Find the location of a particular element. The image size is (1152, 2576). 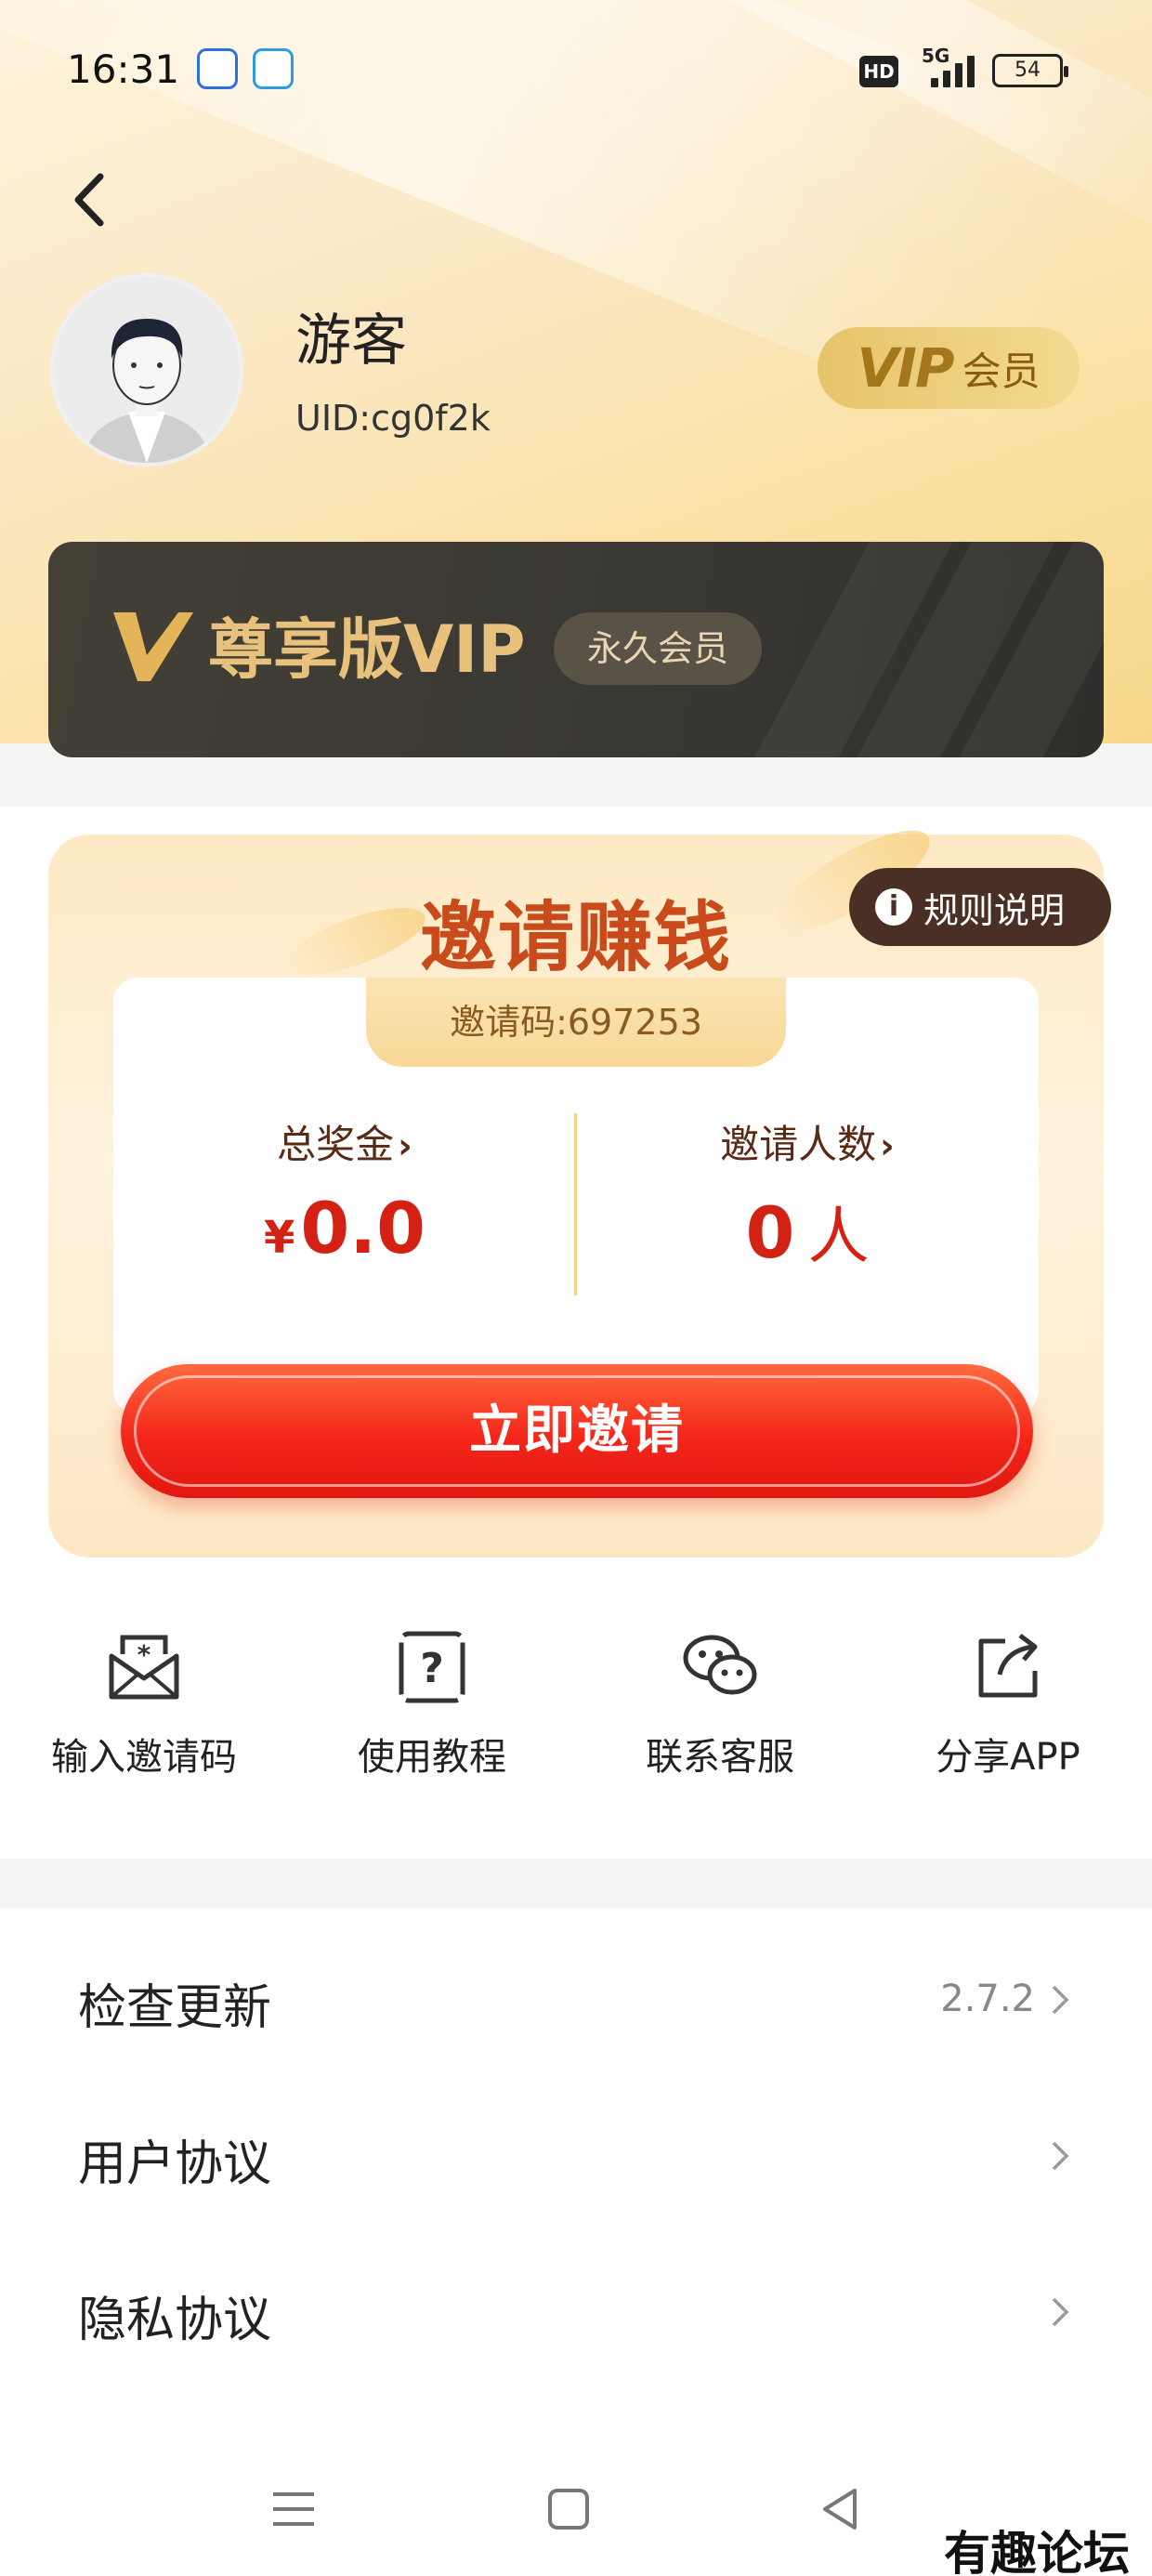

enter-invite-code-button: * 输入邀请码 is located at coordinates (144, 1703).